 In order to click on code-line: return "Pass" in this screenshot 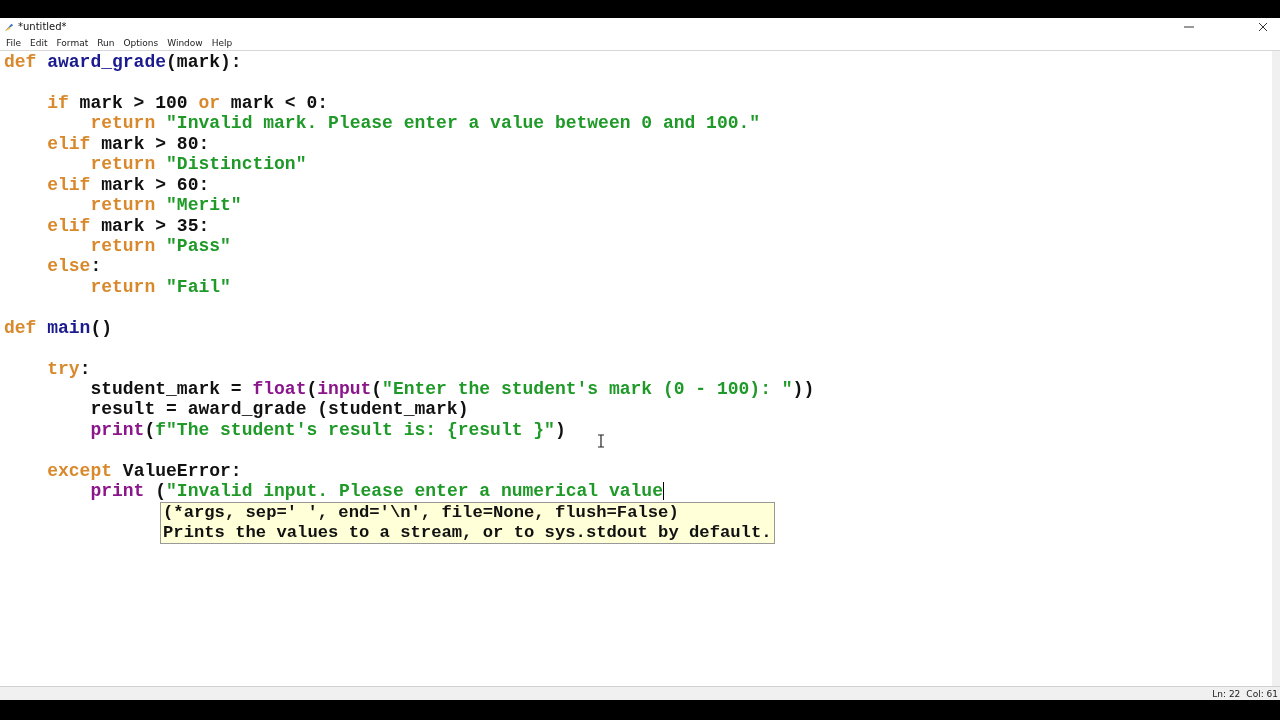, I will do `click(160, 246)`.